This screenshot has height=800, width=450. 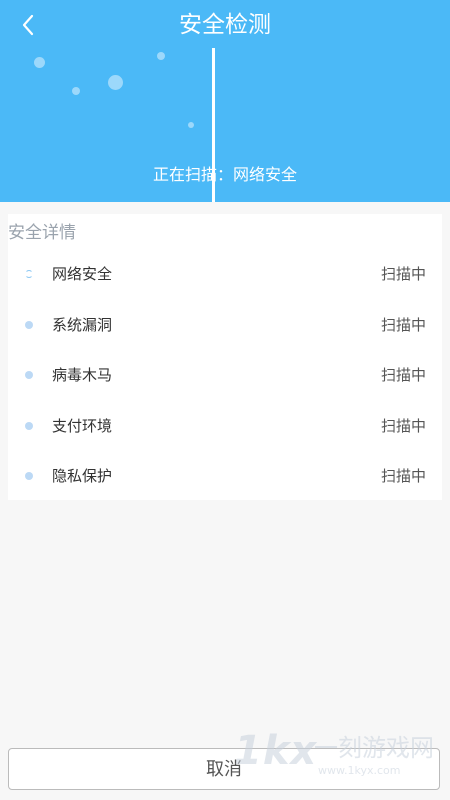 I want to click on item-name: 隐私保护, so click(x=82, y=476).